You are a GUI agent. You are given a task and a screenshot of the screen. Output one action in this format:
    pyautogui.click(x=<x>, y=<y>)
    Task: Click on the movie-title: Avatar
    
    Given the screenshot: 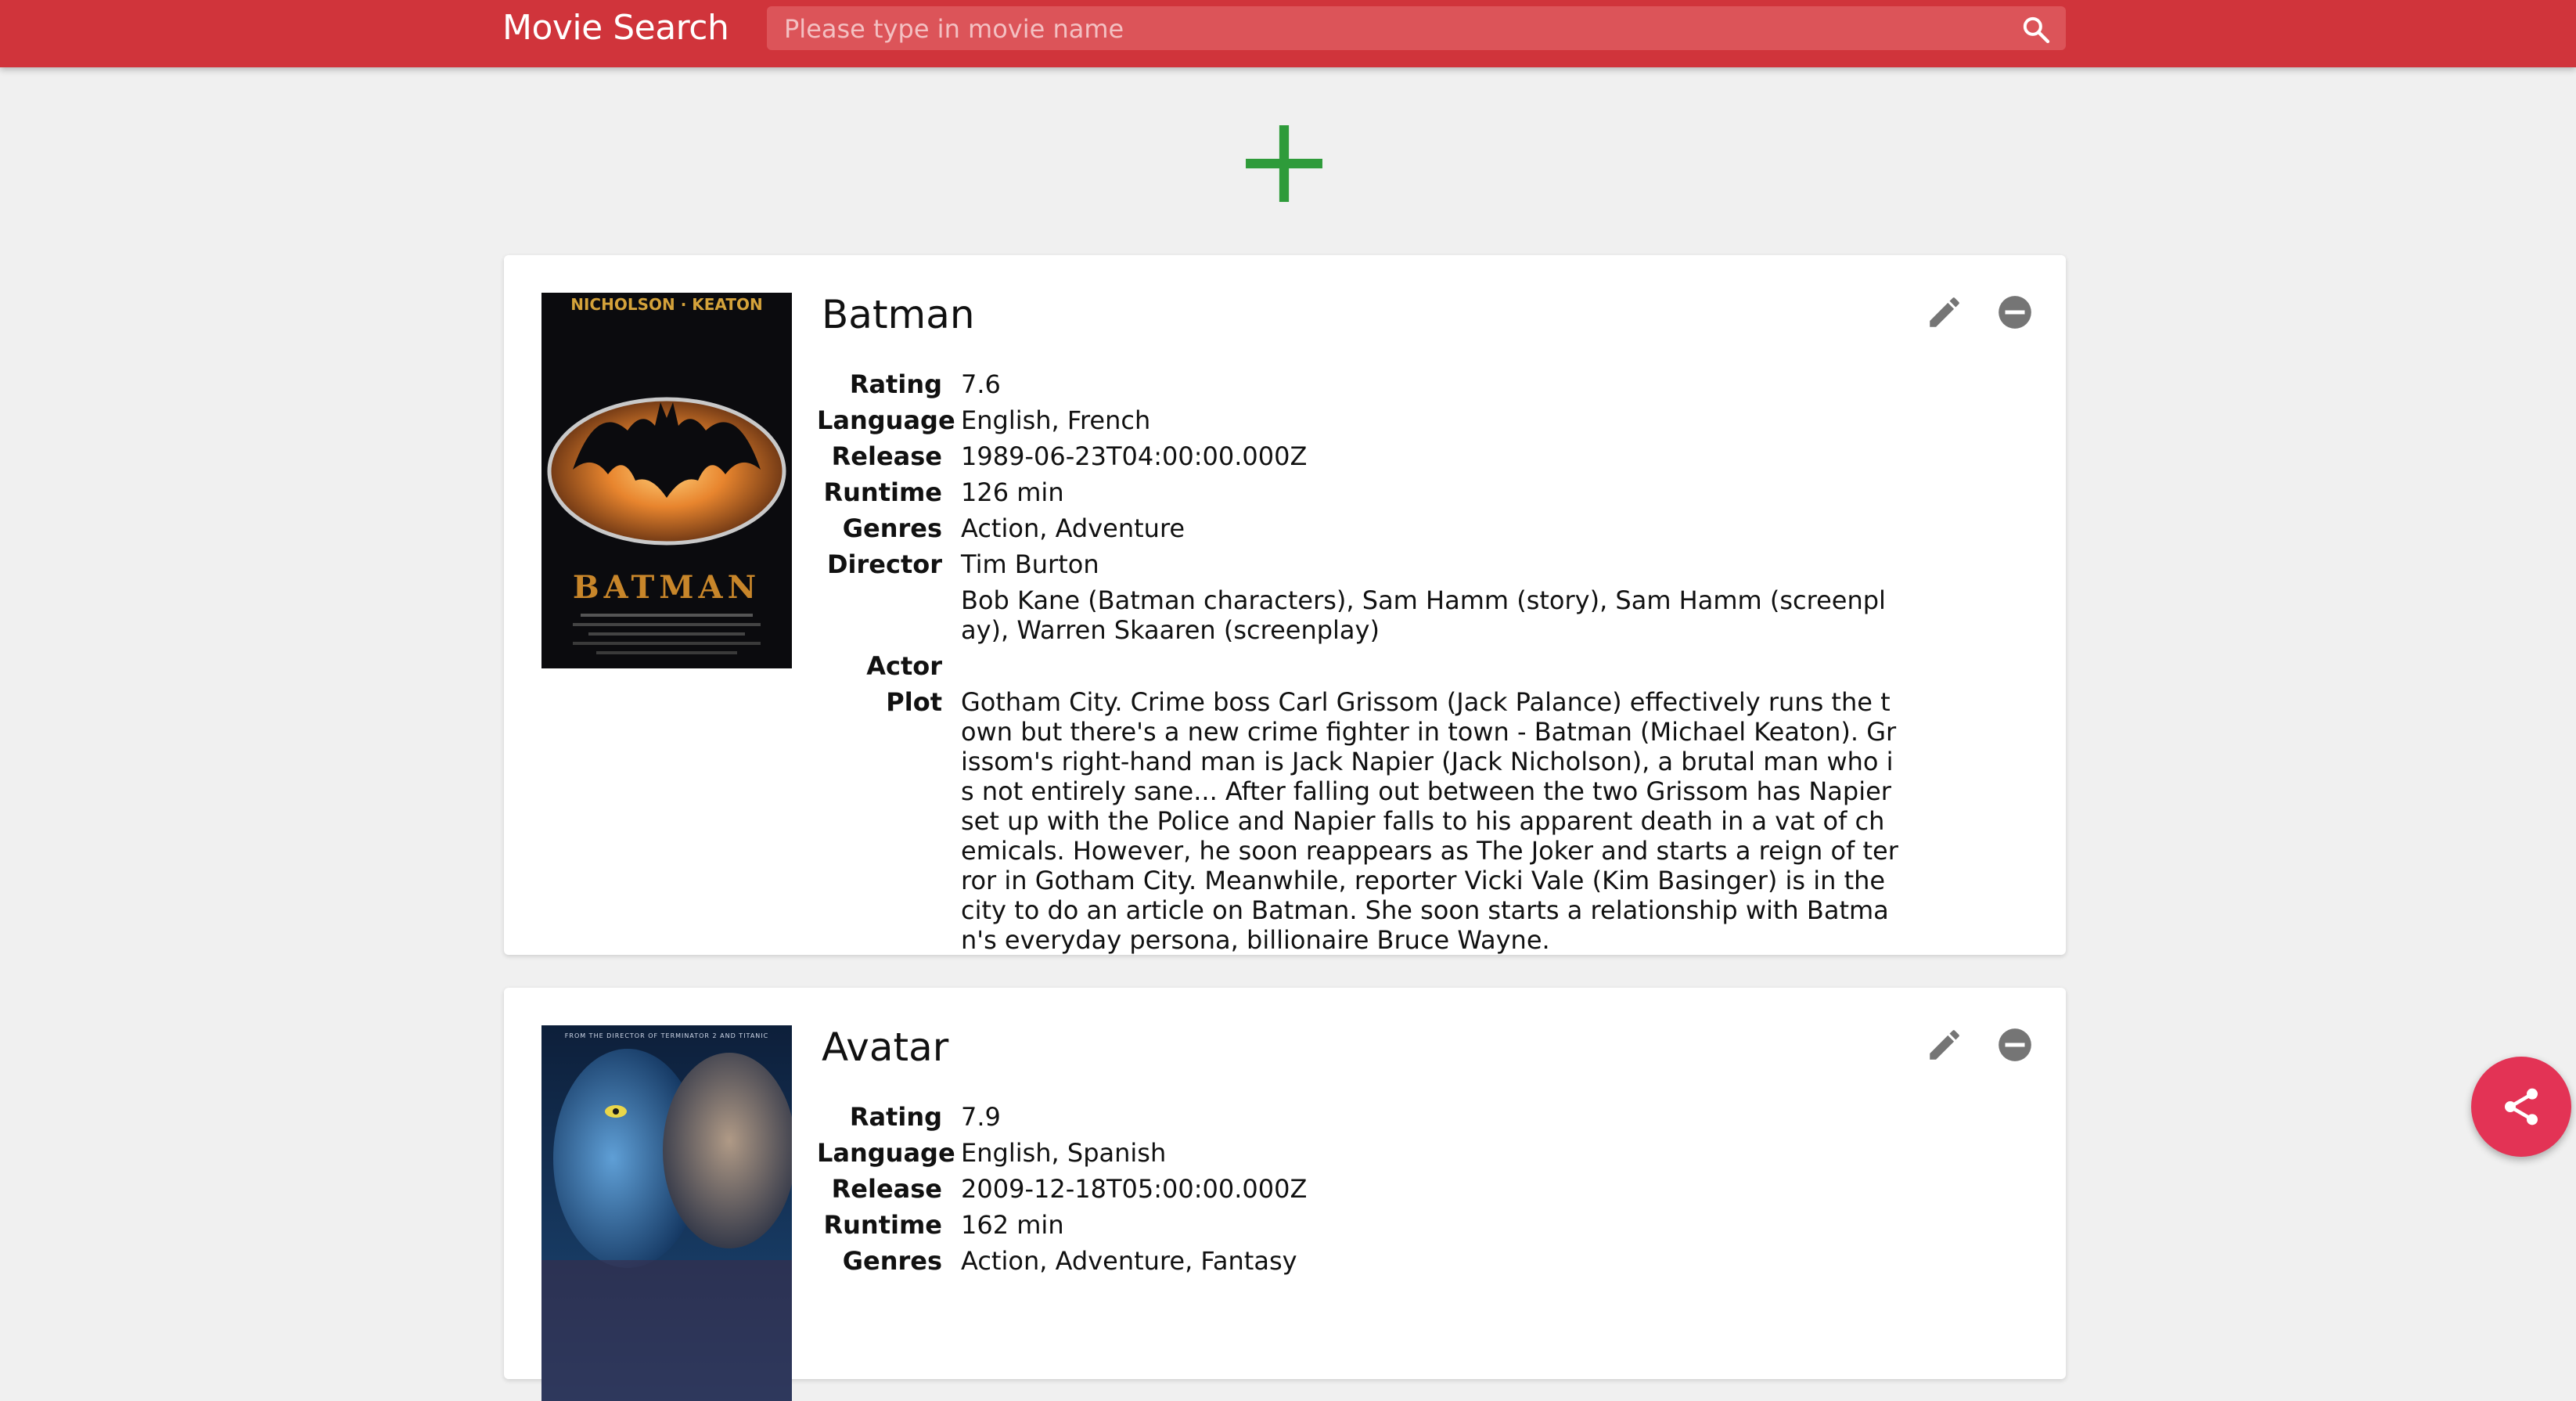 What is the action you would take?
    pyautogui.click(x=886, y=1047)
    